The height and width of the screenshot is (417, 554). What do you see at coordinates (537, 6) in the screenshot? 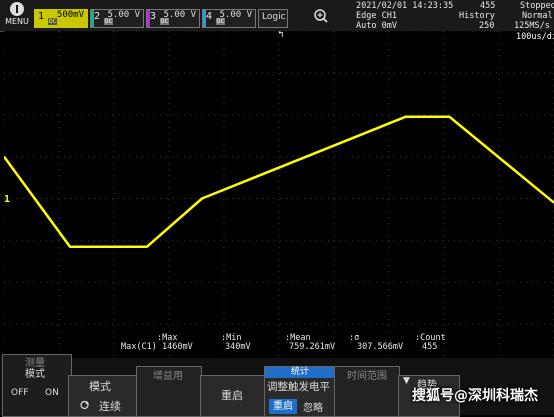
I see `run-state: Stopped` at bounding box center [537, 6].